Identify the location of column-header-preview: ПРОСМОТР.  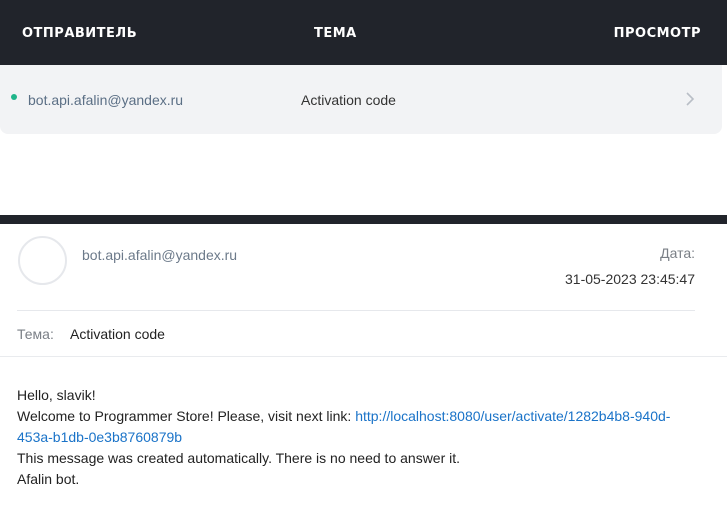
(657, 33).